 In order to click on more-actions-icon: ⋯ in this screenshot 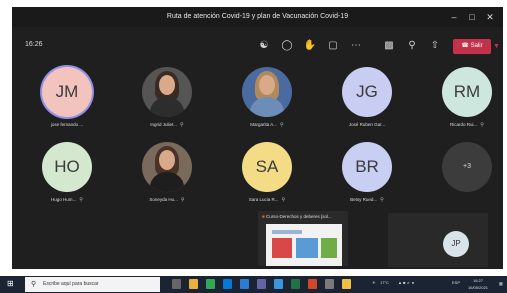, I will do `click(356, 46)`.